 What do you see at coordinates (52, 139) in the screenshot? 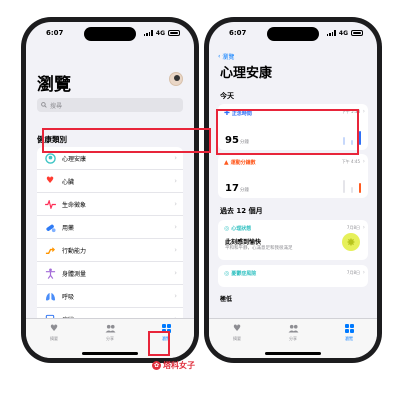
I see `section-label: 健康類別` at bounding box center [52, 139].